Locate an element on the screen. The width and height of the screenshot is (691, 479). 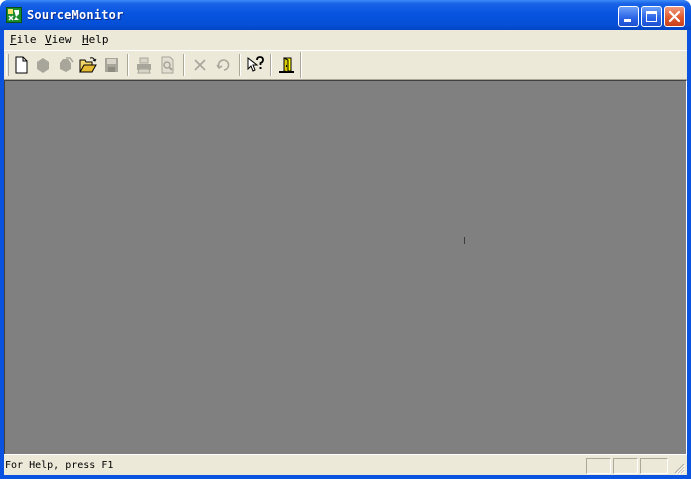
checkpoint-button is located at coordinates (43, 65).